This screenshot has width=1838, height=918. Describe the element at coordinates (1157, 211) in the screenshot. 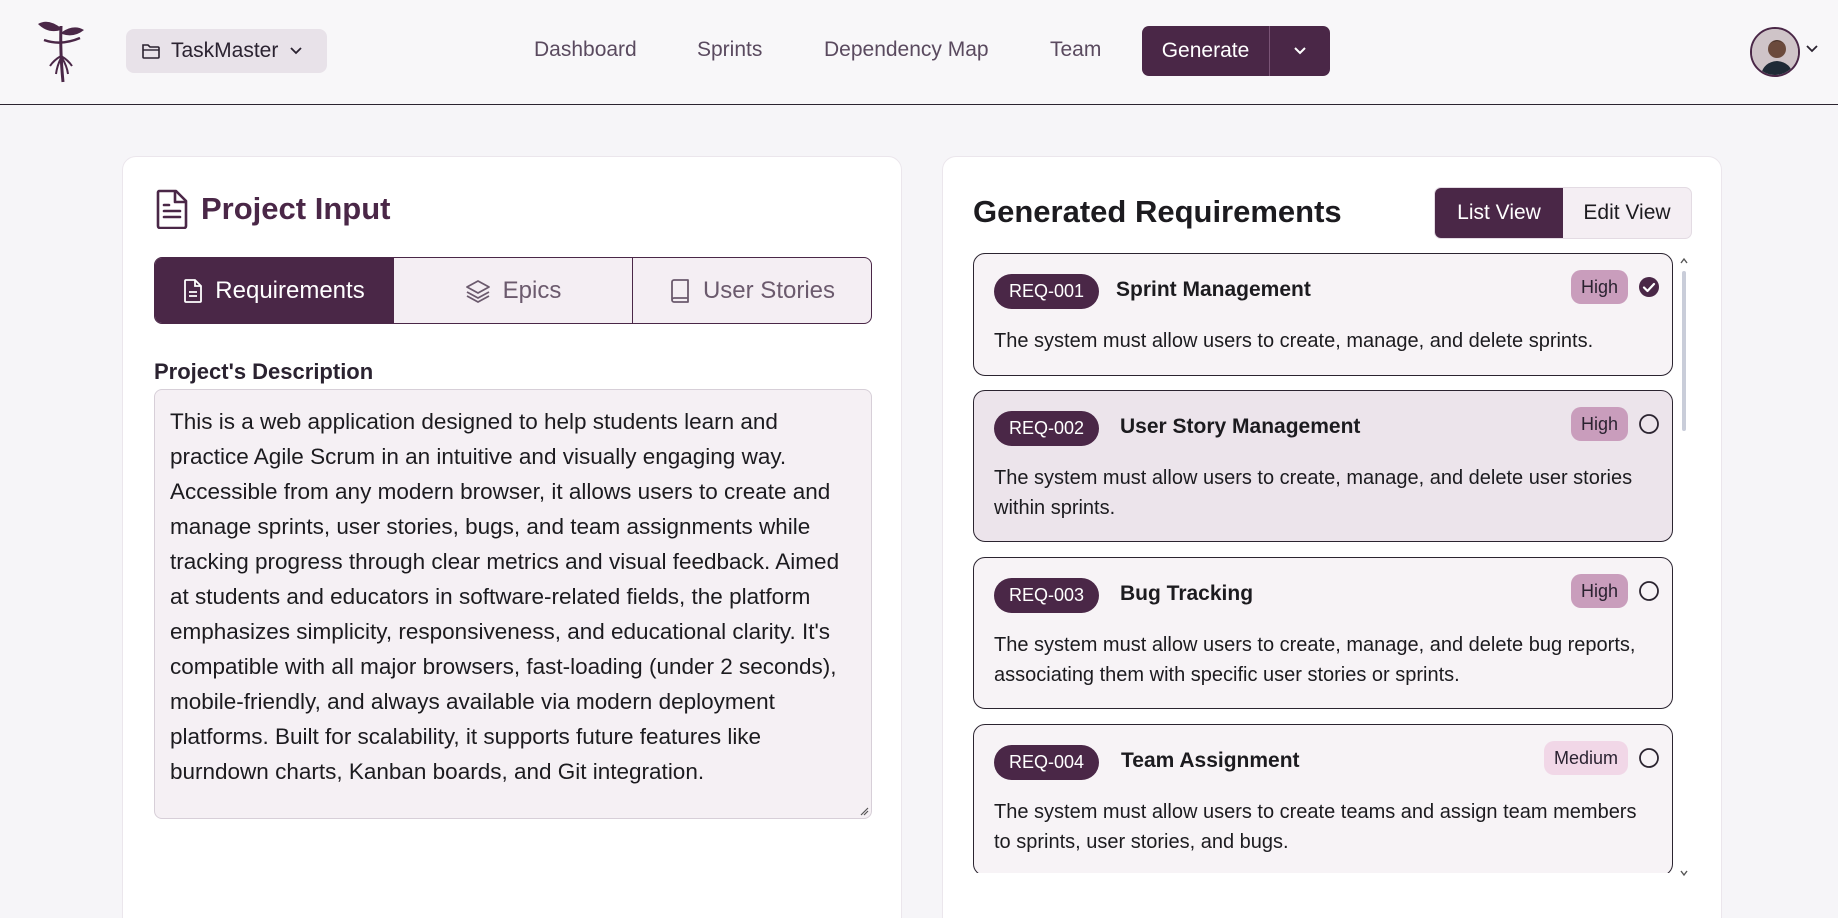

I see `panel-title: Generated Requirements` at that location.